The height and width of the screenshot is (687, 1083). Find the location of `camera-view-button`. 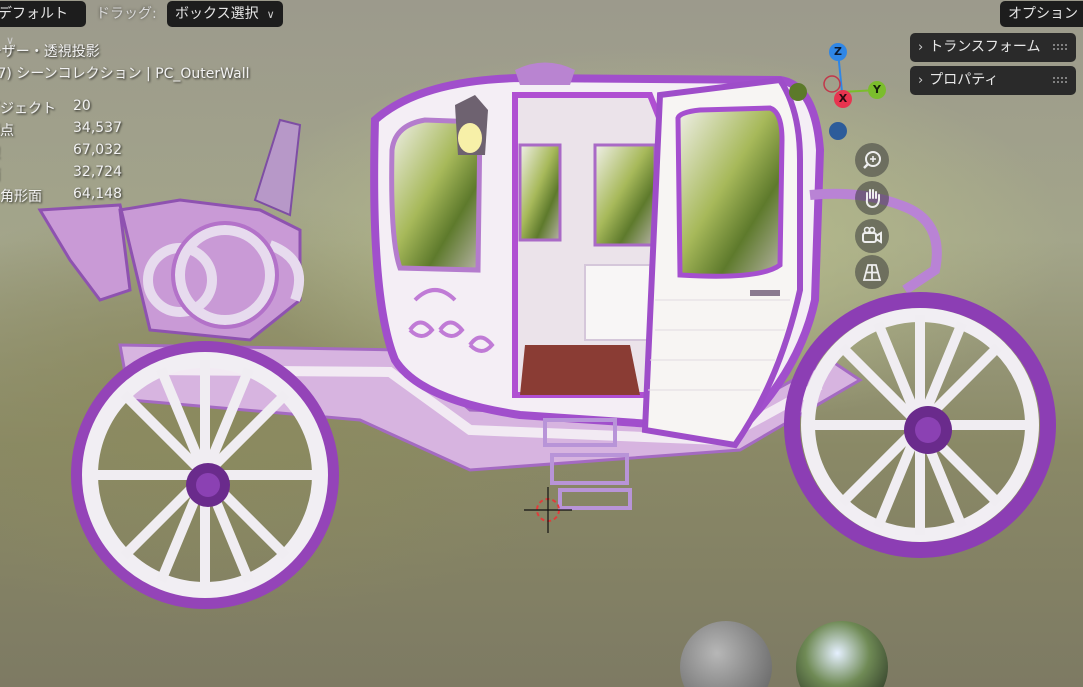

camera-view-button is located at coordinates (872, 236).